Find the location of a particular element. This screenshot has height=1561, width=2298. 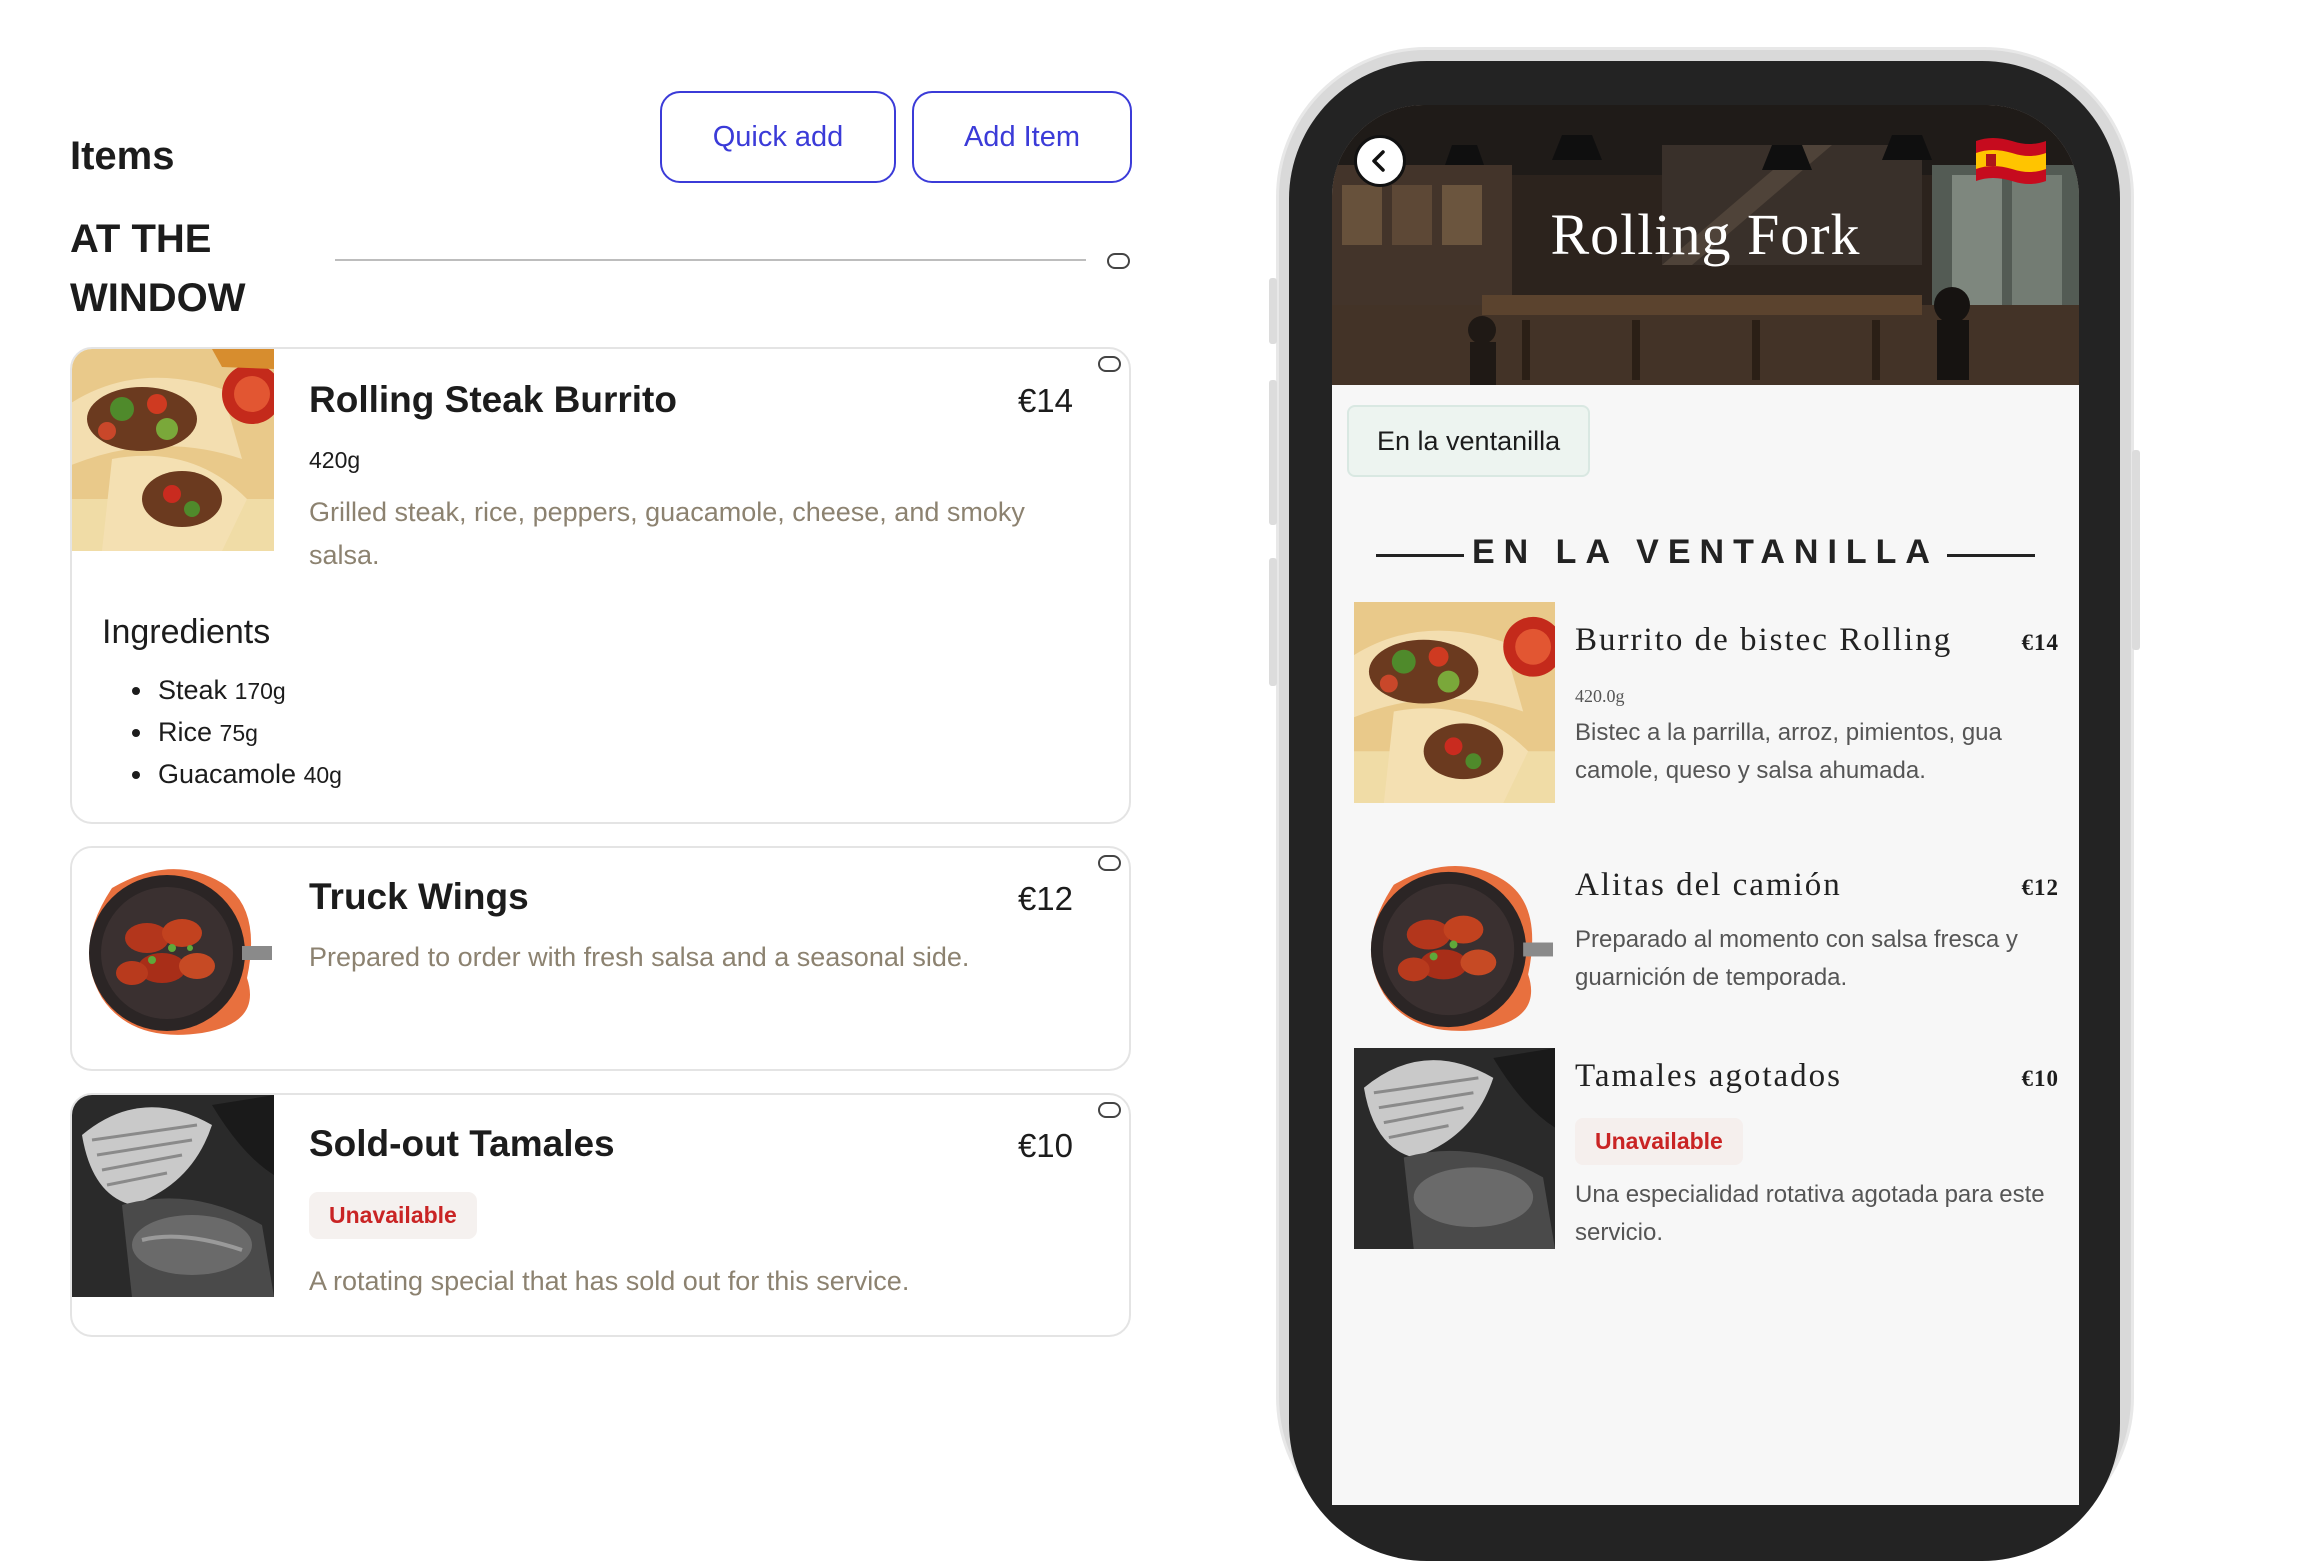

ingredients-list: Steak 170g Rice 75g Guacamole 40g is located at coordinates (236, 732).